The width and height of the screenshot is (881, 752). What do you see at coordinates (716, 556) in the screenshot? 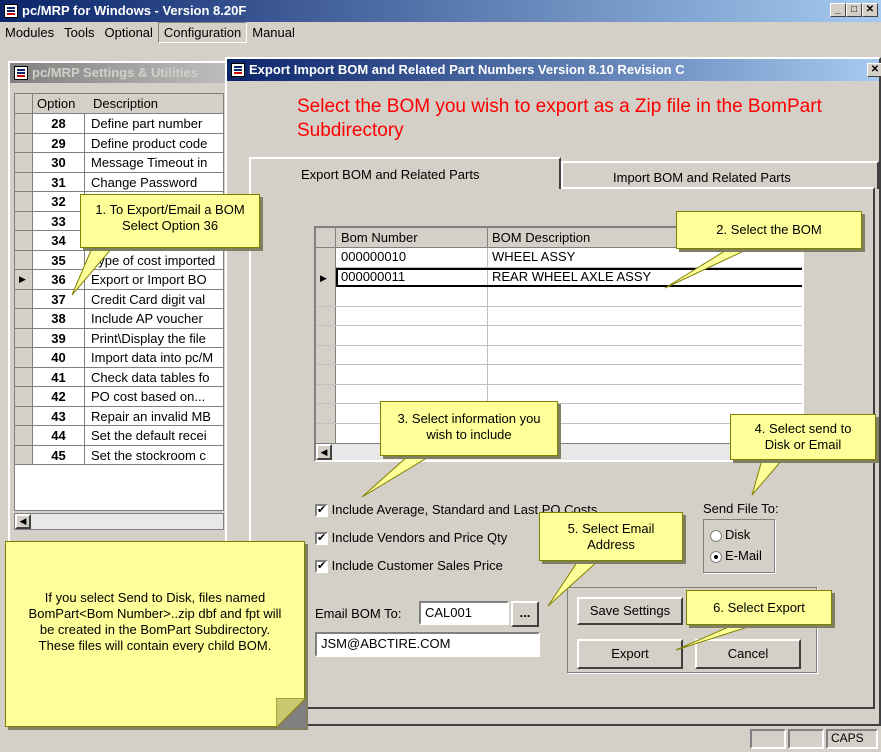
I see `radio-selected-icon` at bounding box center [716, 556].